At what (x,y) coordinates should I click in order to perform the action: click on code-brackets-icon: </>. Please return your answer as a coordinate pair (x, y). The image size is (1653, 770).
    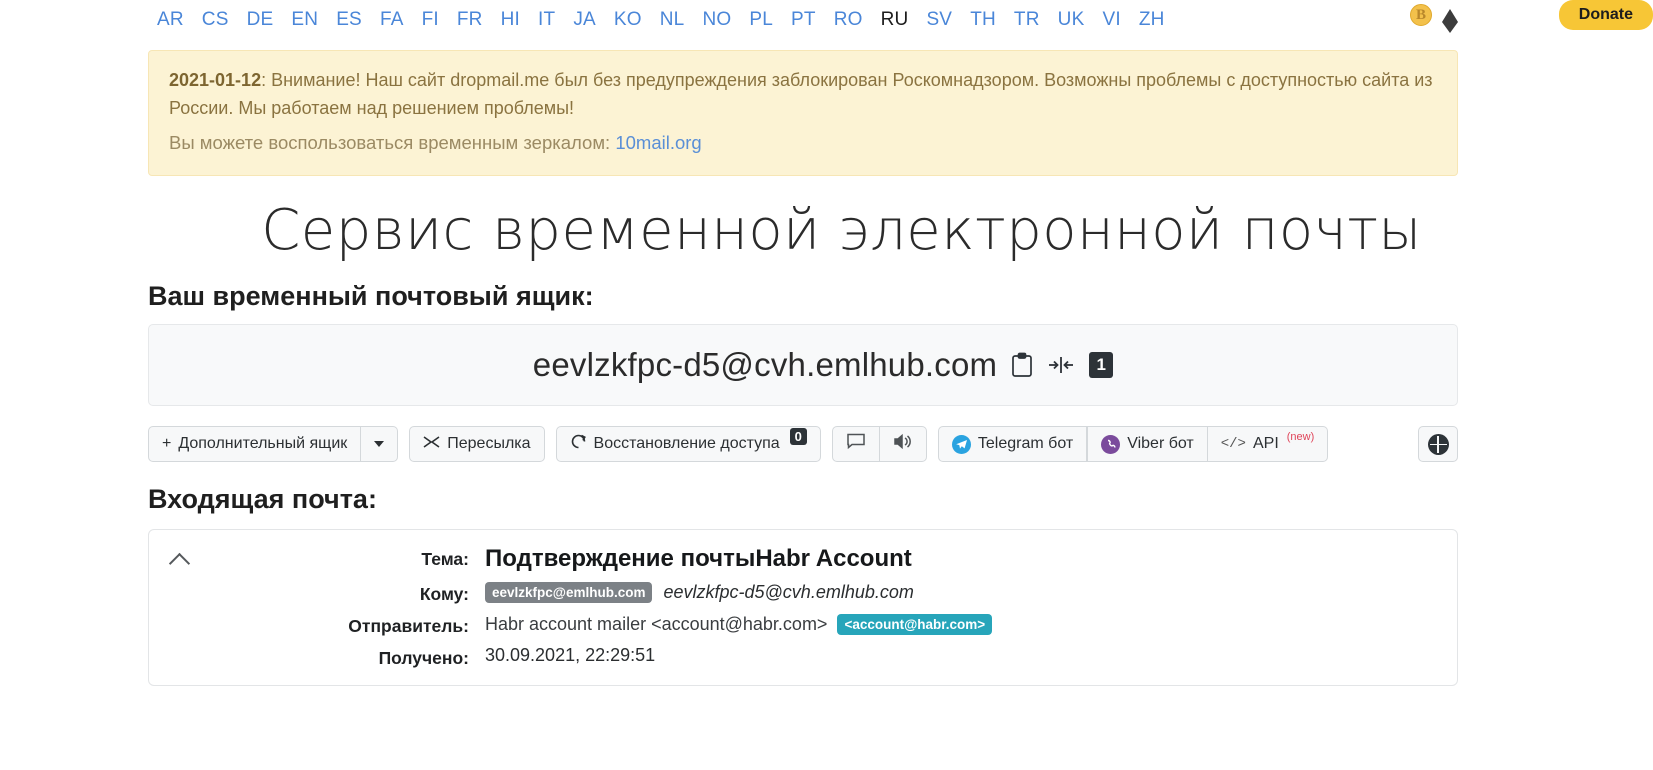
    Looking at the image, I should click on (1233, 444).